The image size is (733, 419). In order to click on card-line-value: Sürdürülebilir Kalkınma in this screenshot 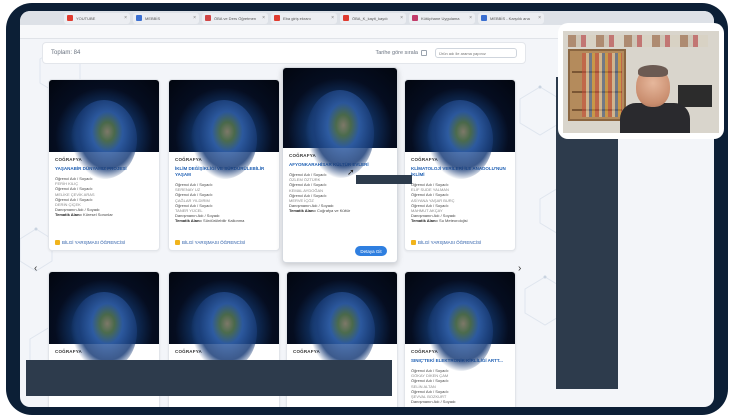, I will do `click(224, 221)`.